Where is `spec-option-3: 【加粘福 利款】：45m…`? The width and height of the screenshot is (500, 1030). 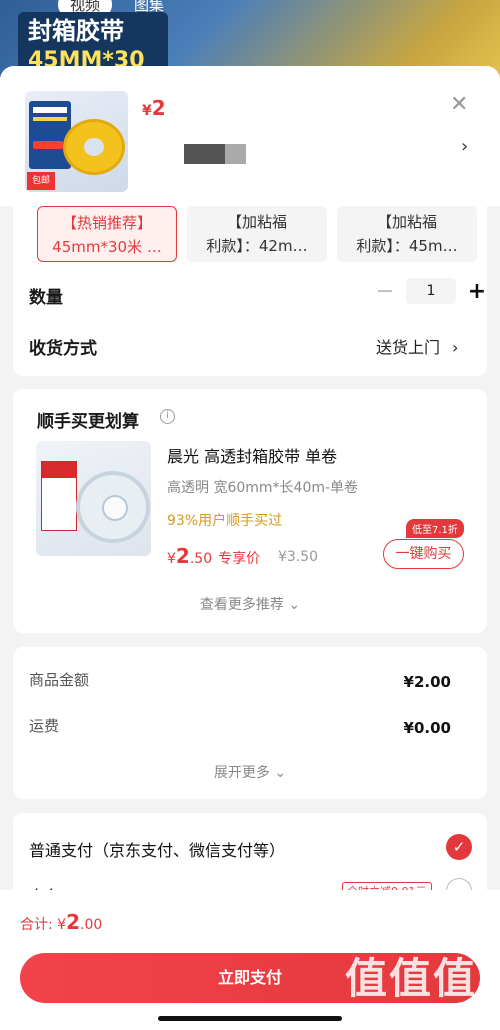
spec-option-3: 【加粘福 利款】：45m… is located at coordinates (407, 234).